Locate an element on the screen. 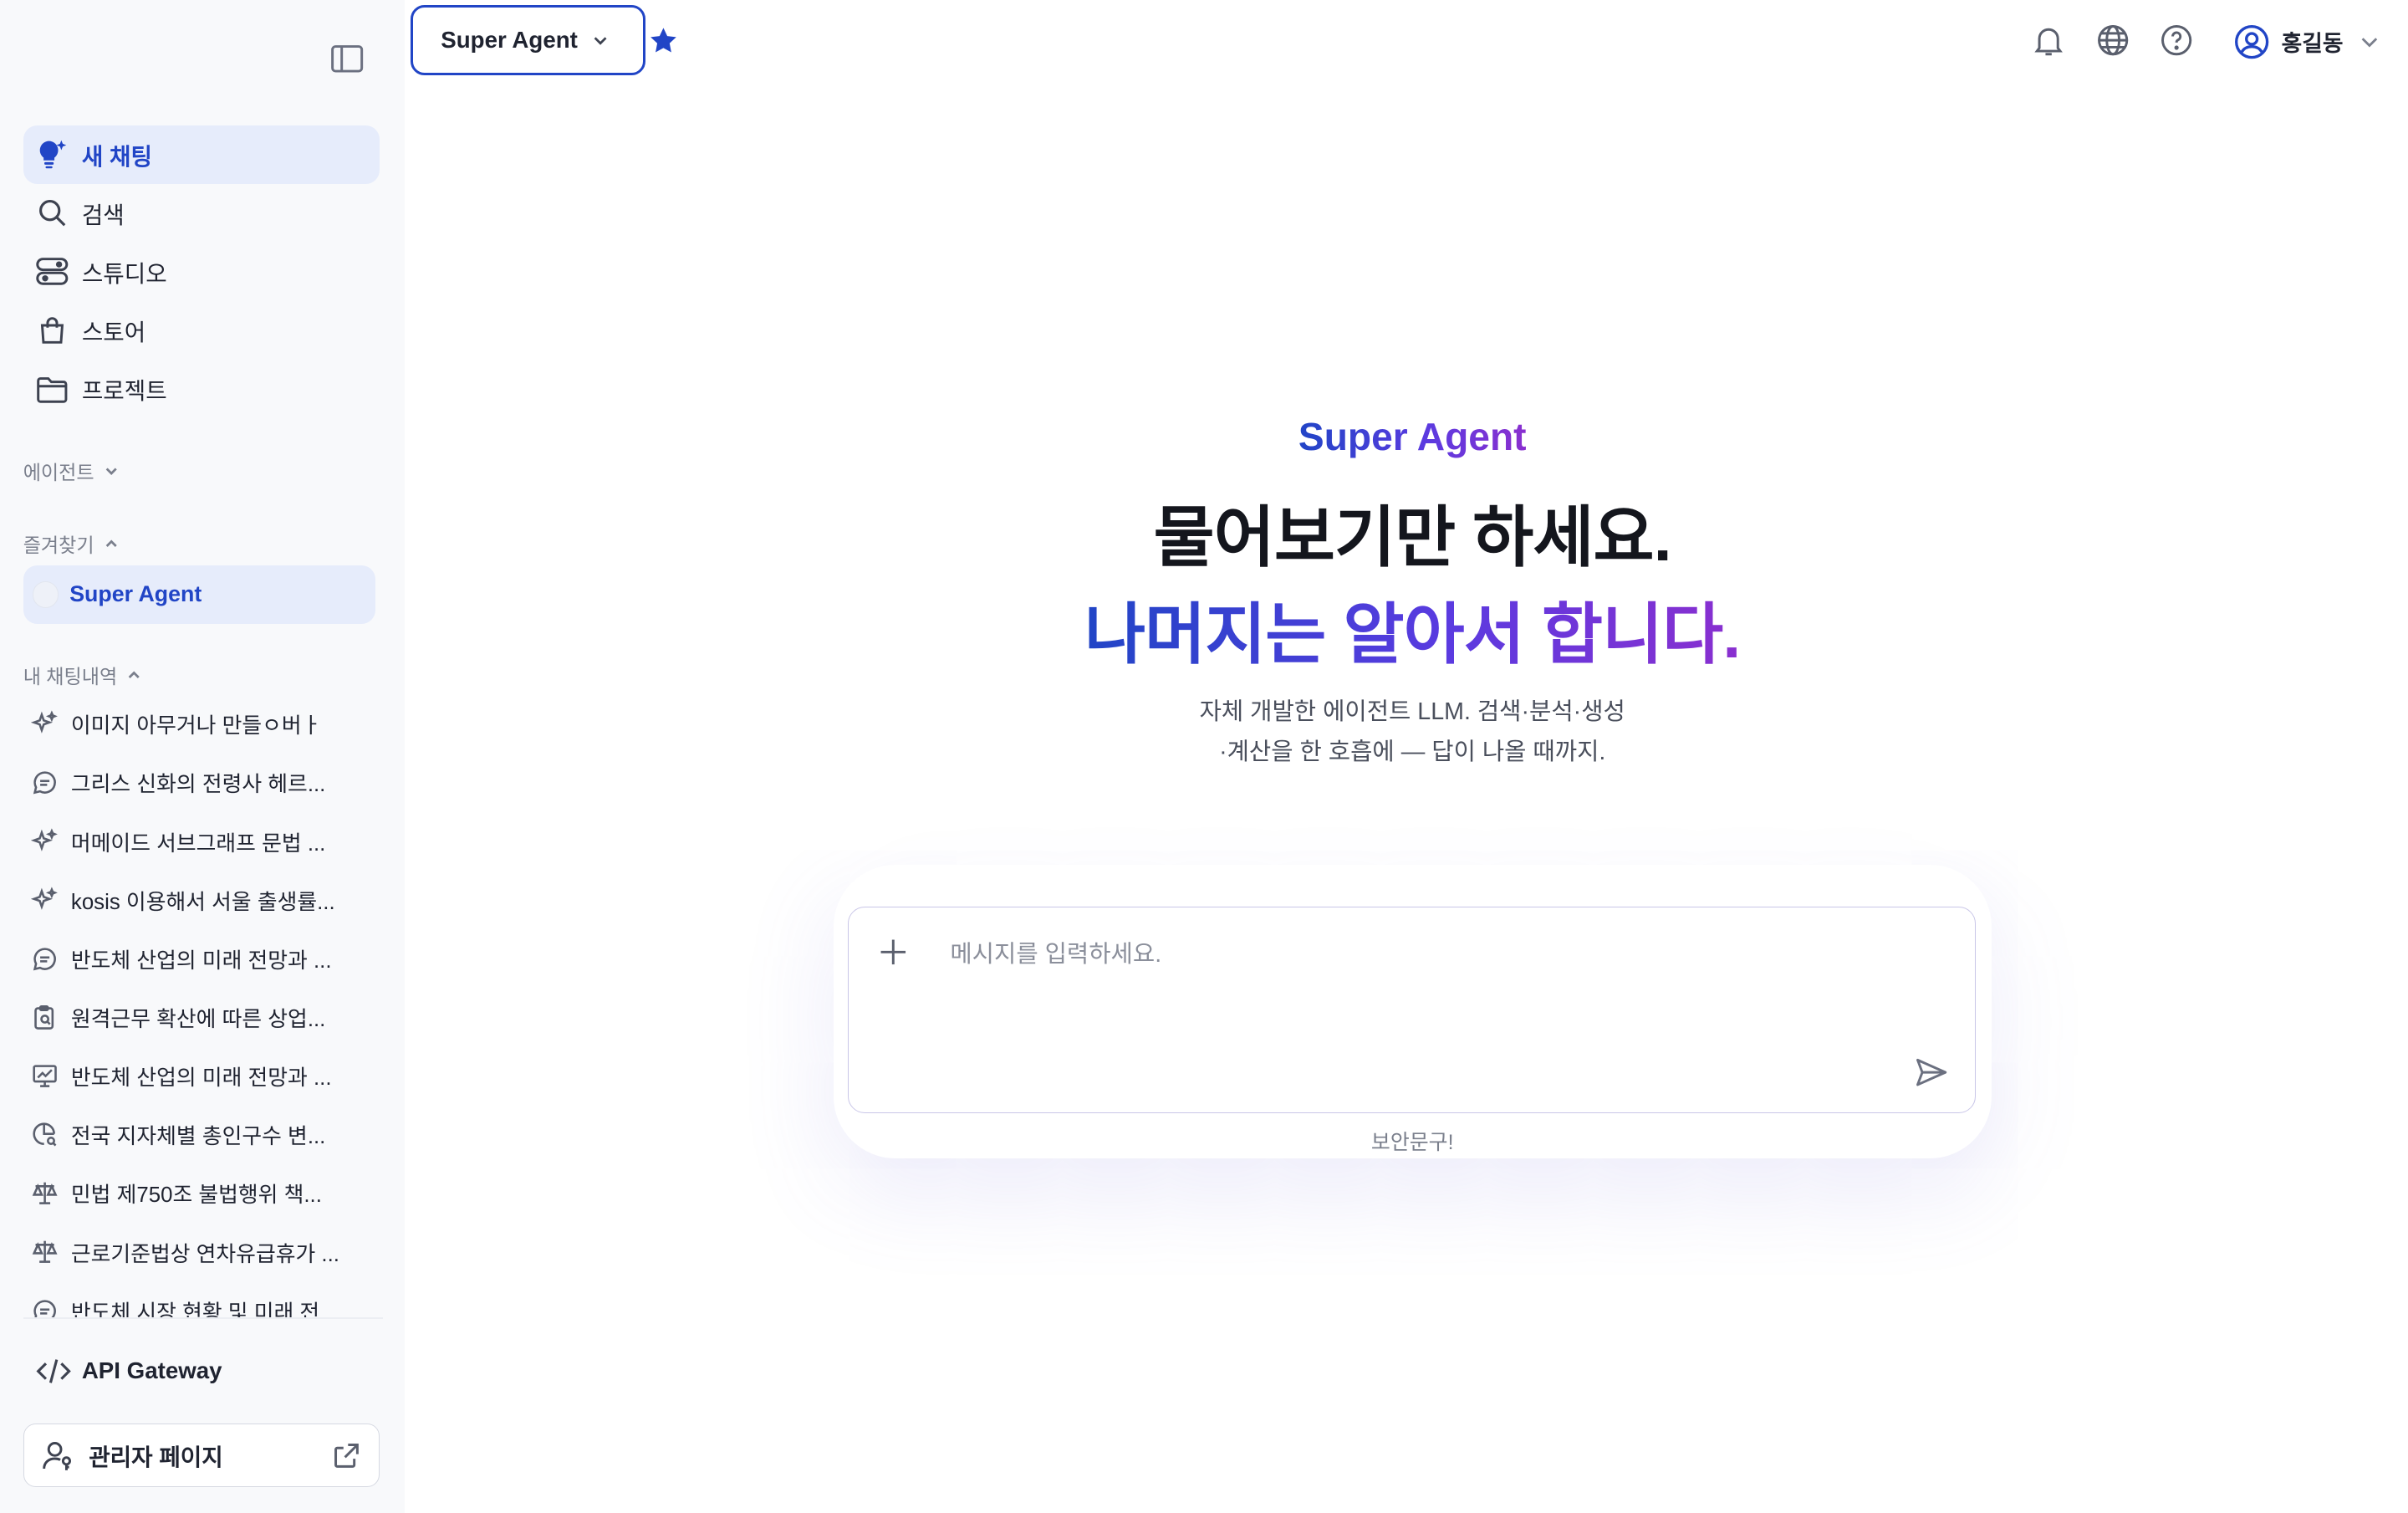 The width and height of the screenshot is (2408, 1513). section-label: 즐겨찾기 is located at coordinates (59, 545).